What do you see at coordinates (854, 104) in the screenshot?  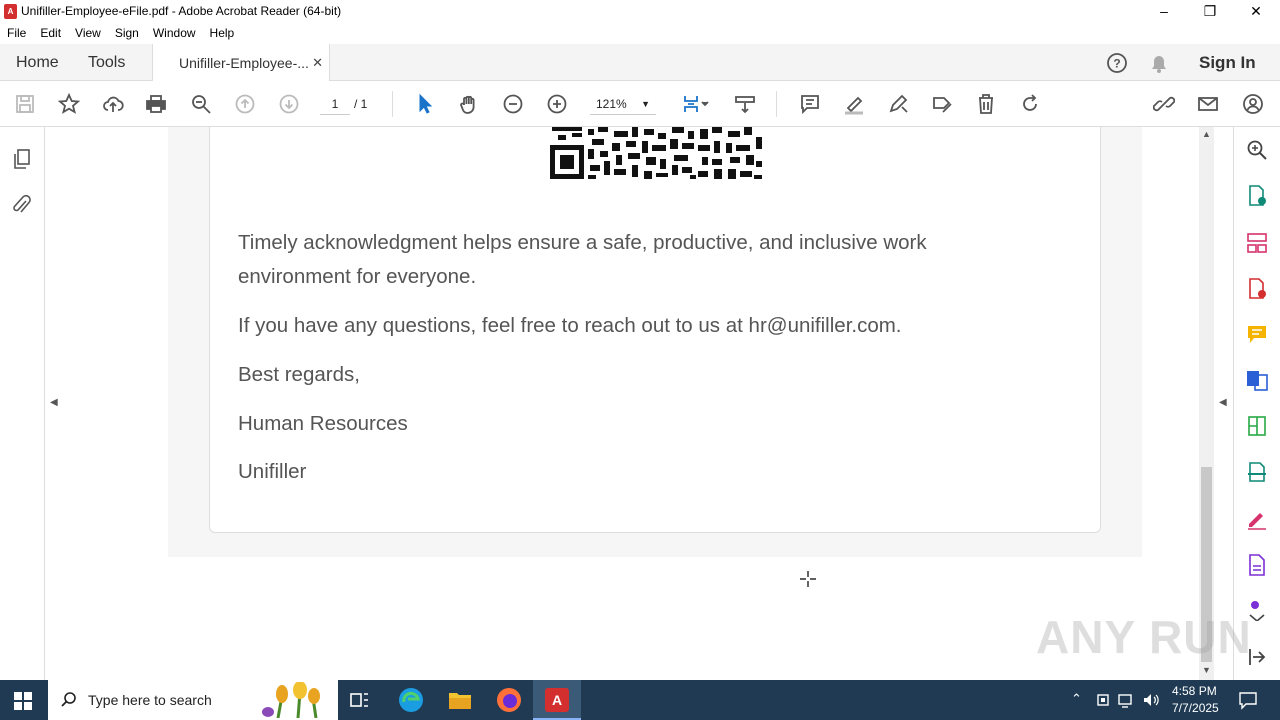 I see `highlight-pen-icon` at bounding box center [854, 104].